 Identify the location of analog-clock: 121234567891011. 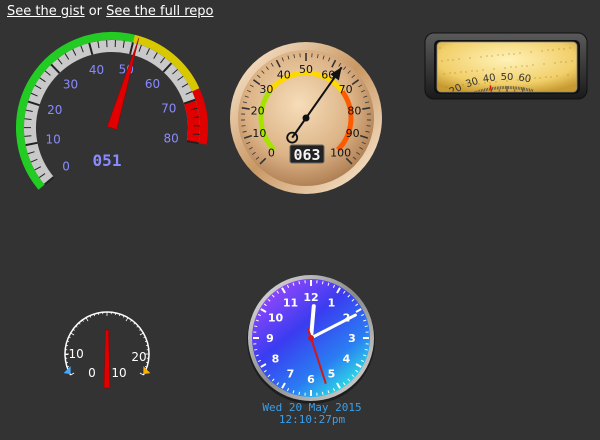
(311, 339).